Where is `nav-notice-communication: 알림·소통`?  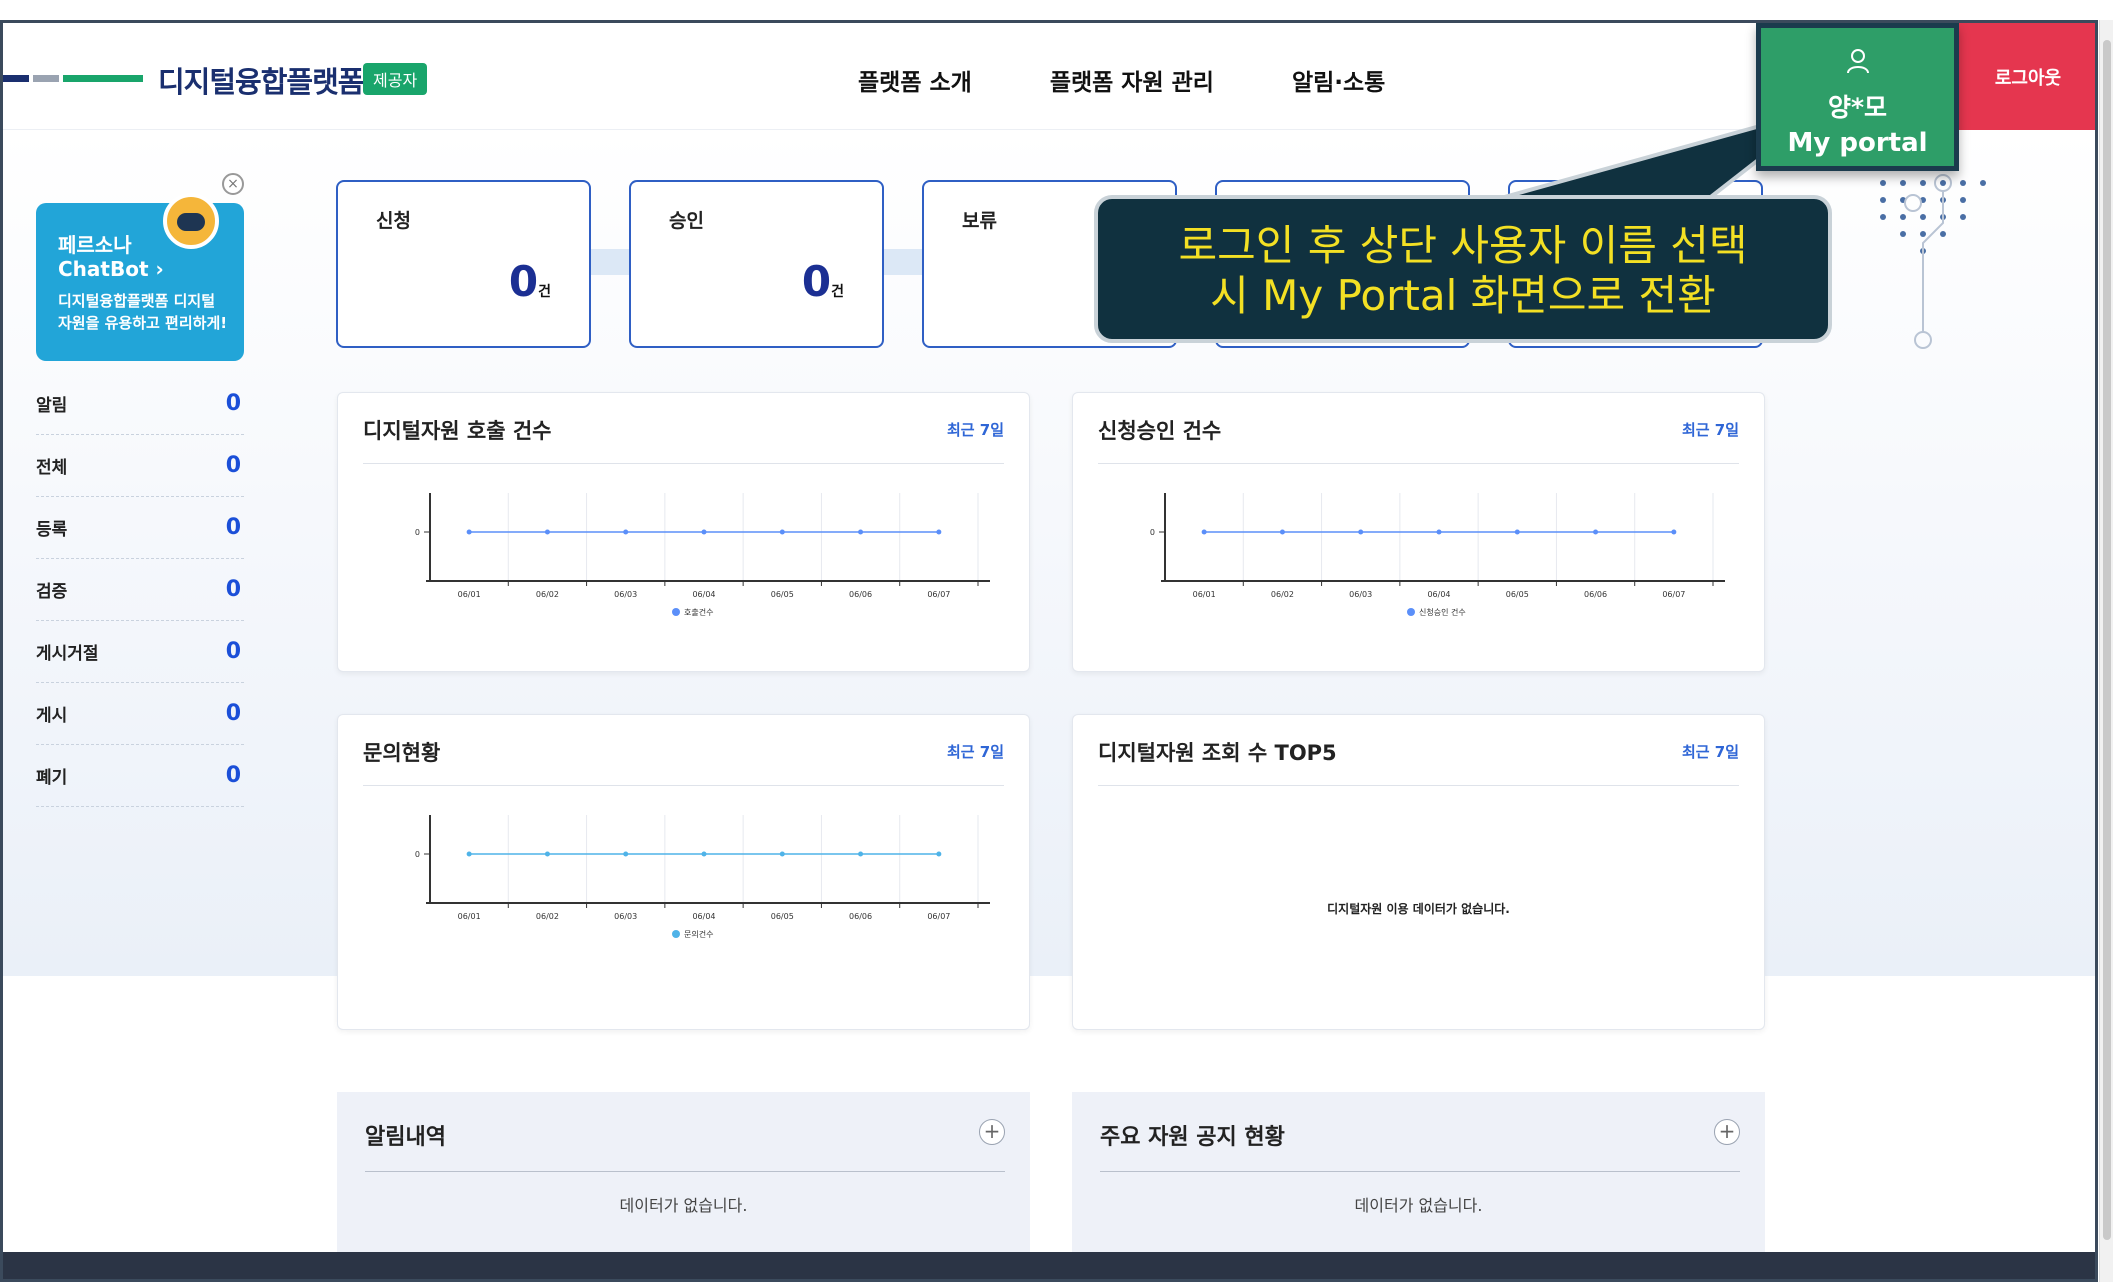
nav-notice-communication: 알림·소통 is located at coordinates (1338, 80).